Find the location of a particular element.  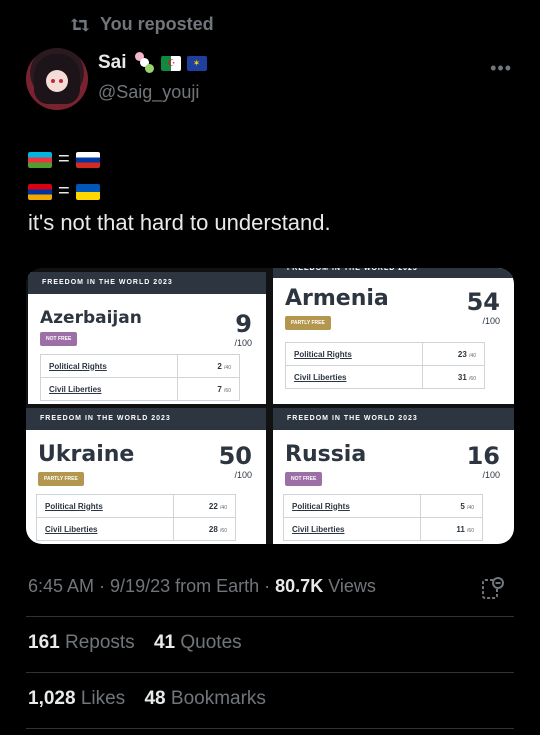

likes-link: 1,028 Likes is located at coordinates (76, 698).